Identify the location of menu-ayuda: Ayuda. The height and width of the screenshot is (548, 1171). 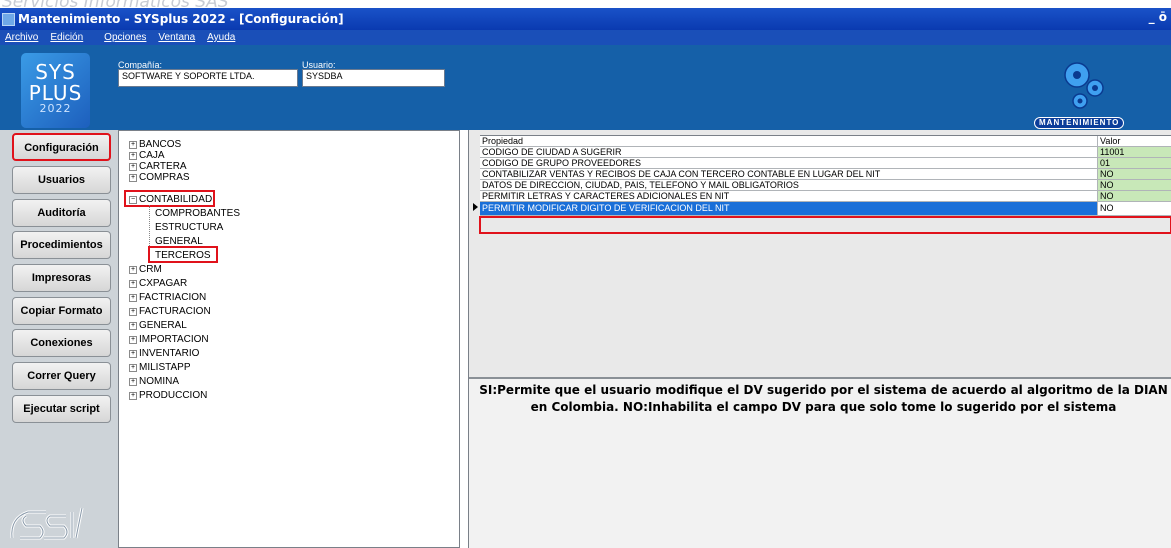
(221, 37).